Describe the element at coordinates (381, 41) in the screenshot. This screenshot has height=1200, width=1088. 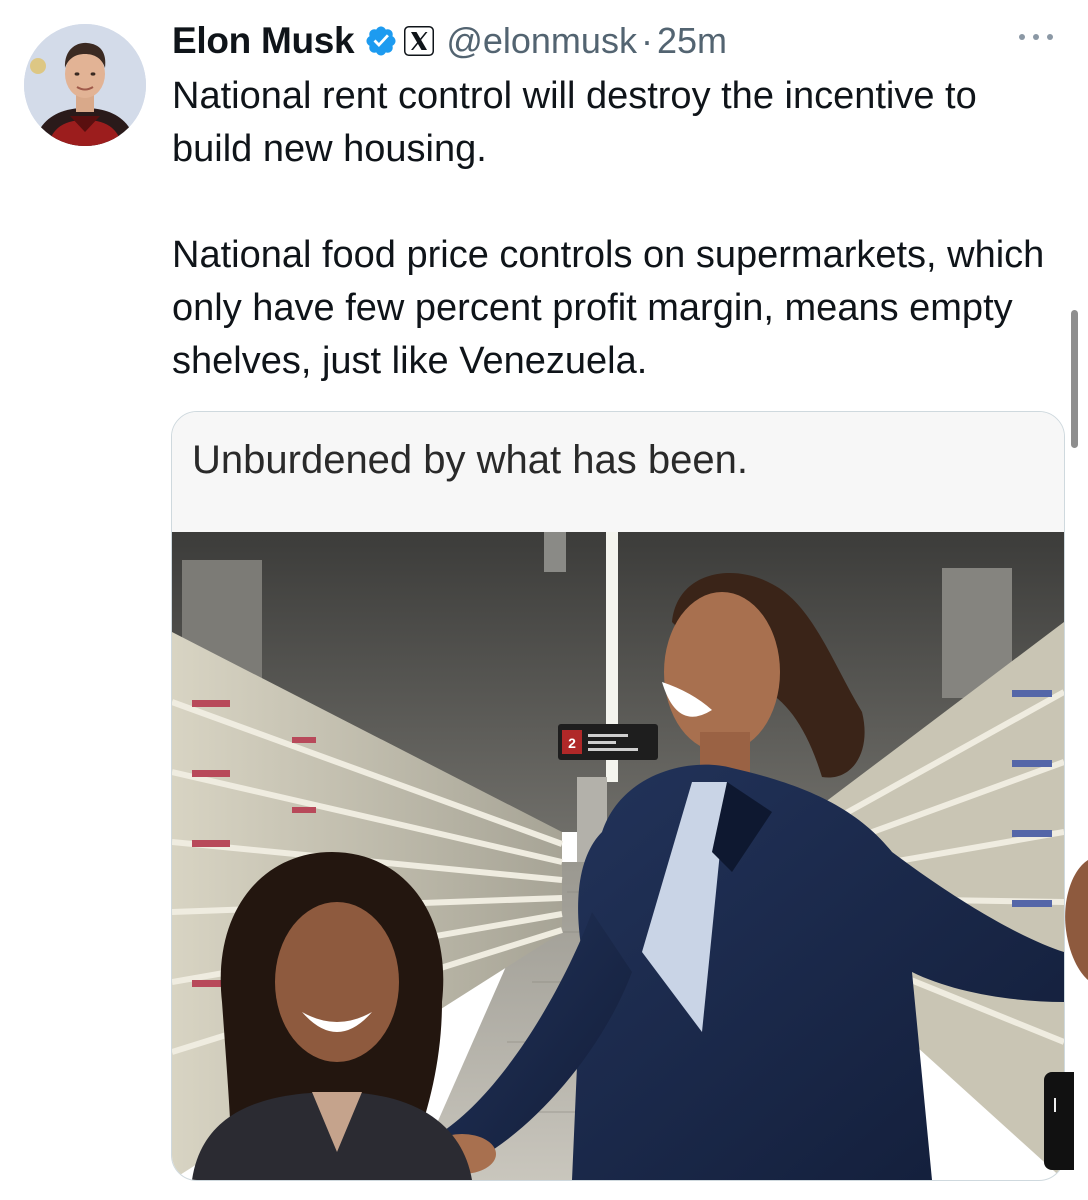
I see `verified-badge-icon` at that location.